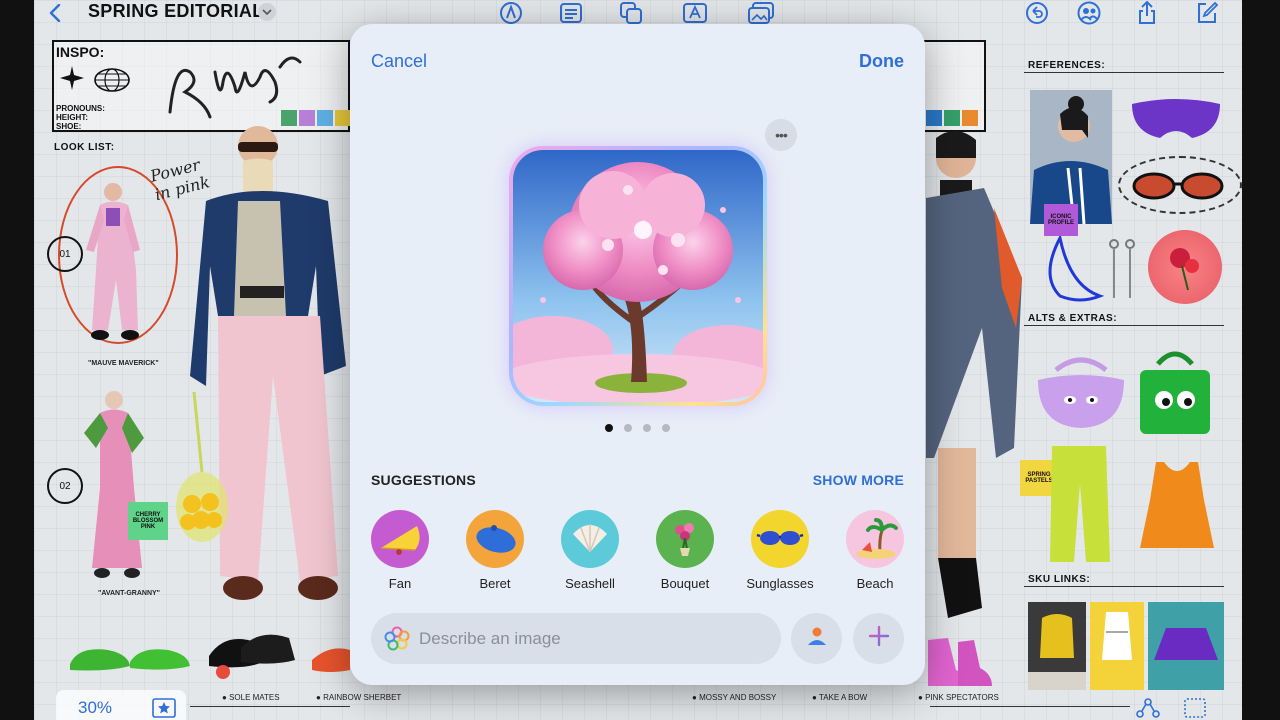 The width and height of the screenshot is (1280, 720). Describe the element at coordinates (80, 52) in the screenshot. I see `inspo-title: INSPO:` at that location.